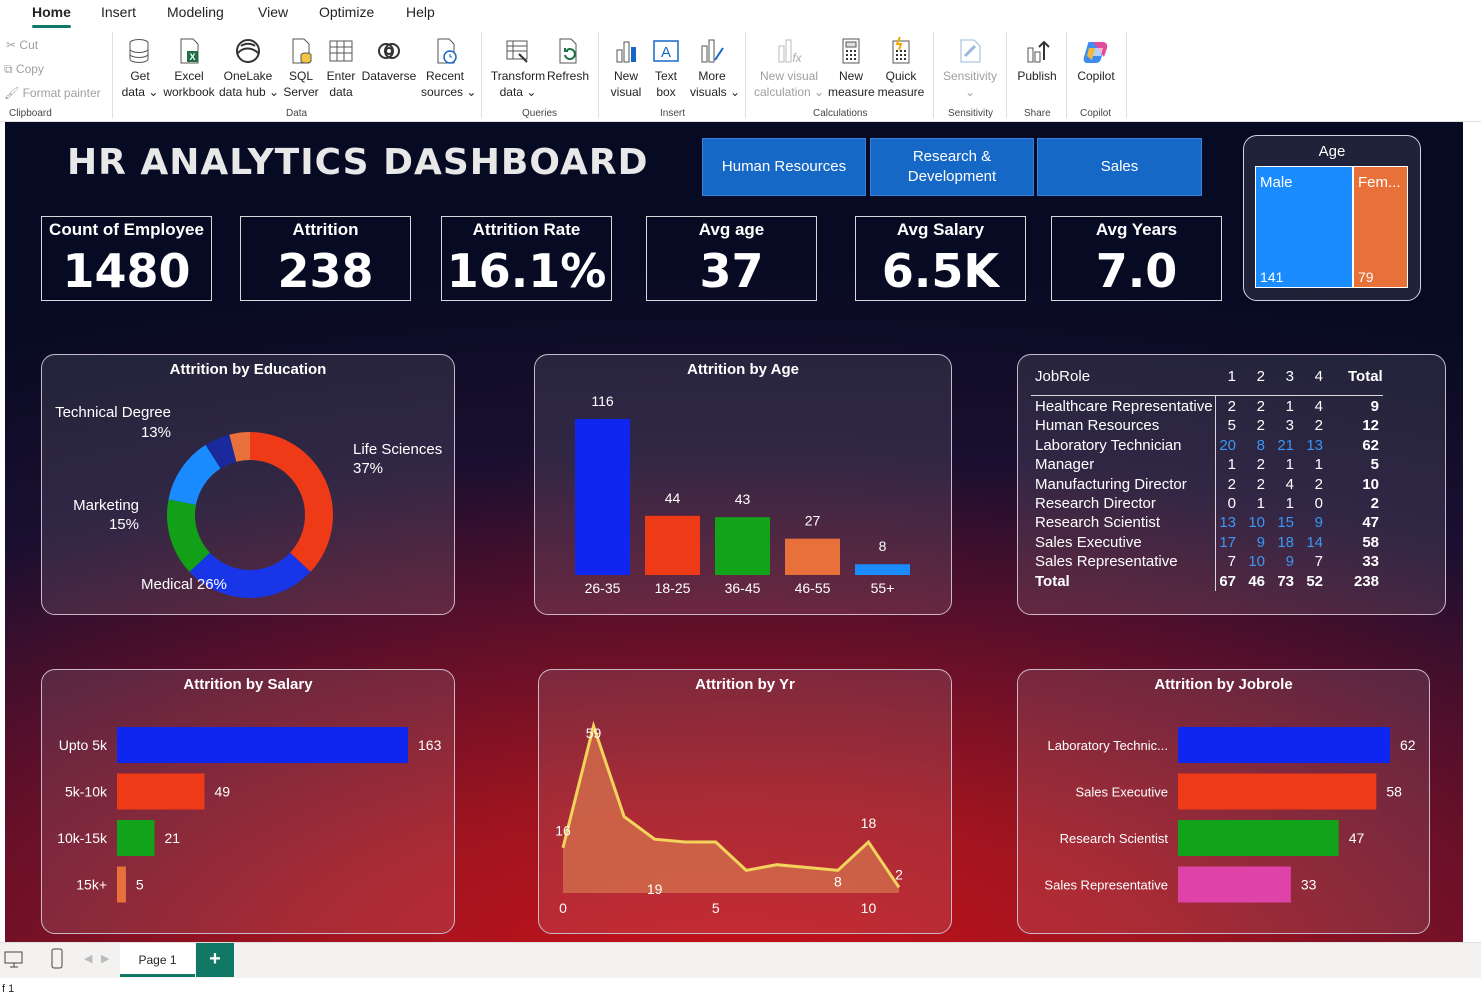  What do you see at coordinates (189, 68) in the screenshot?
I see `excel-workbook-button: X Excel workbook` at bounding box center [189, 68].